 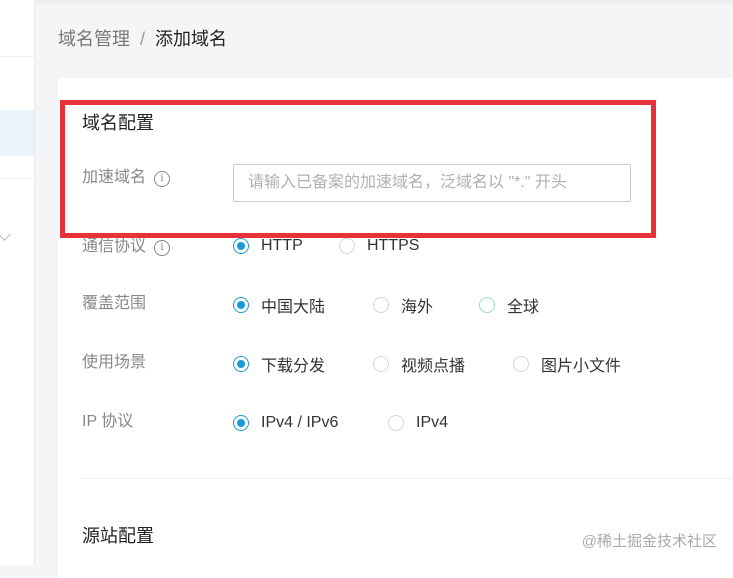 What do you see at coordinates (581, 366) in the screenshot?
I see `radio-small-images-label: 图片小文件` at bounding box center [581, 366].